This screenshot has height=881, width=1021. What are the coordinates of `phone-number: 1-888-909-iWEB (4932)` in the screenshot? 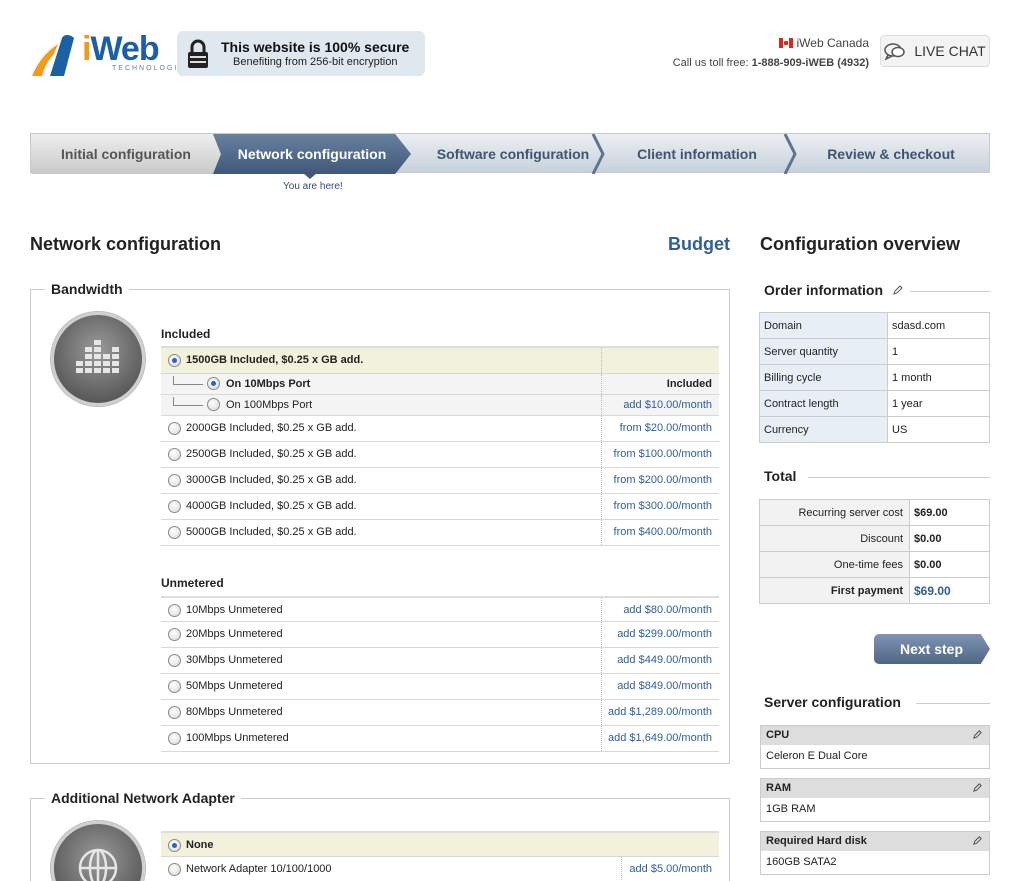 It's located at (810, 63).